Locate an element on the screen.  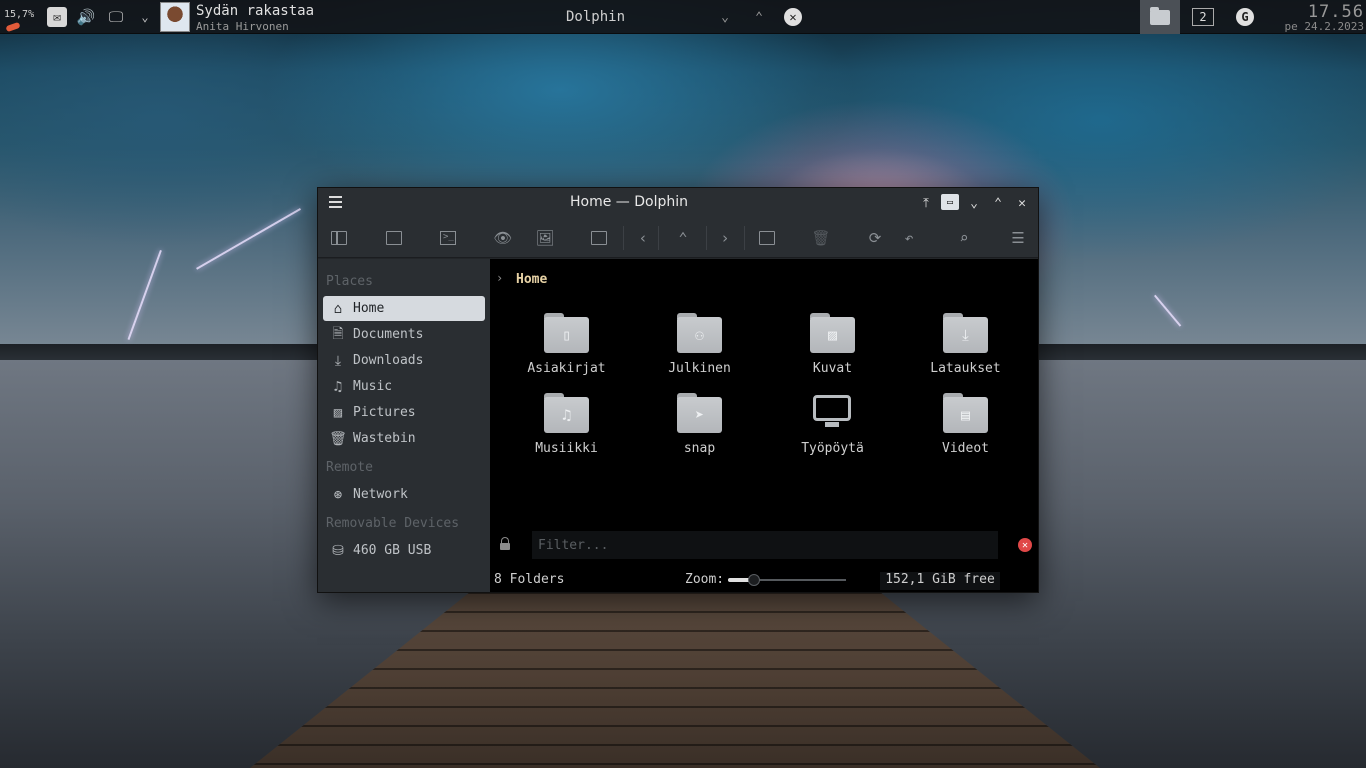
clock-date: pe 24.2.2023 is located at coordinates (1317, 26).